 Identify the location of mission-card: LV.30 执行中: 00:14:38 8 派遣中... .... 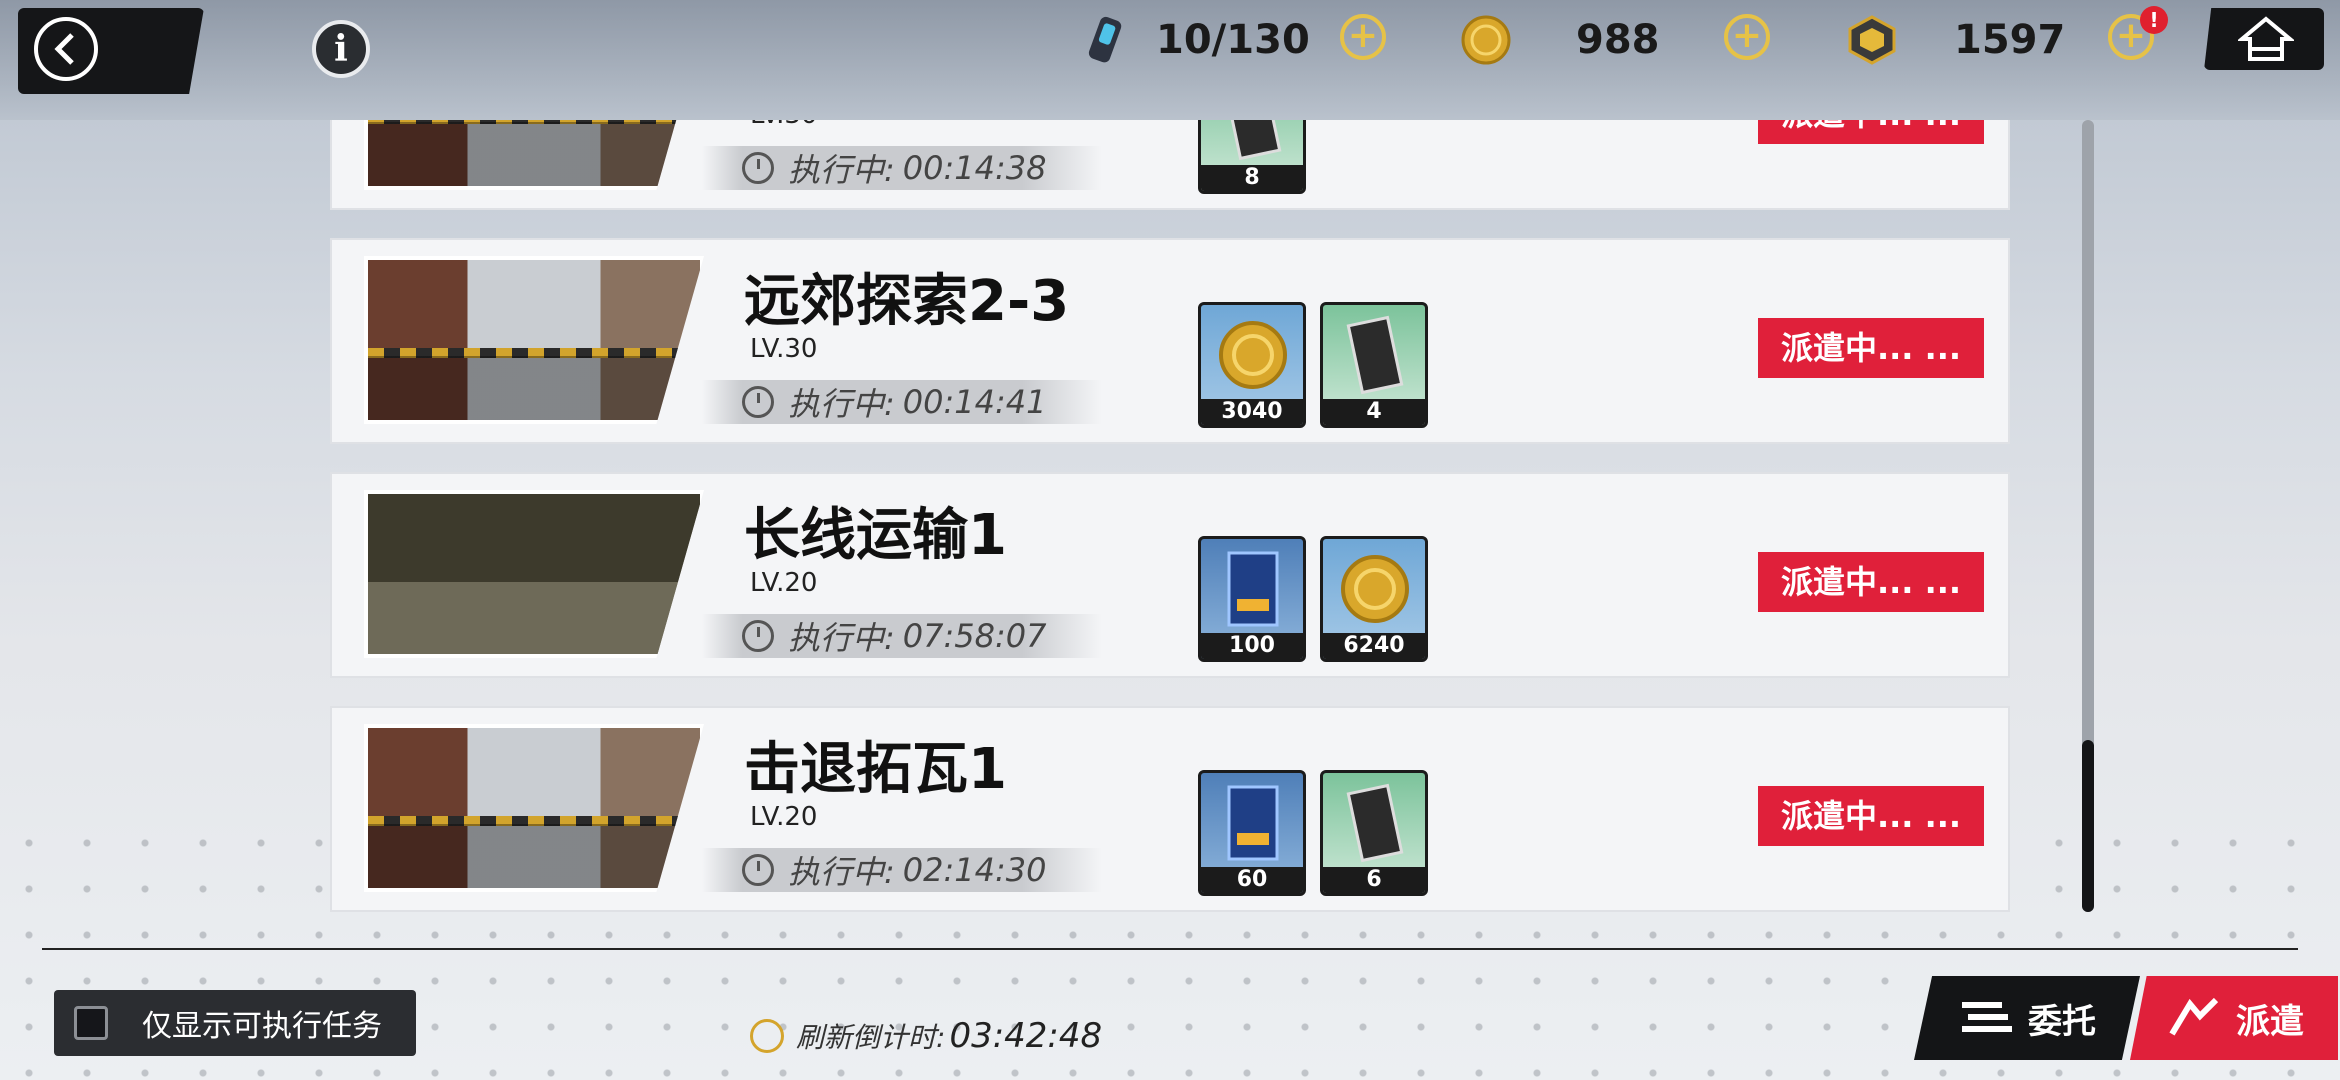
(1170, 165).